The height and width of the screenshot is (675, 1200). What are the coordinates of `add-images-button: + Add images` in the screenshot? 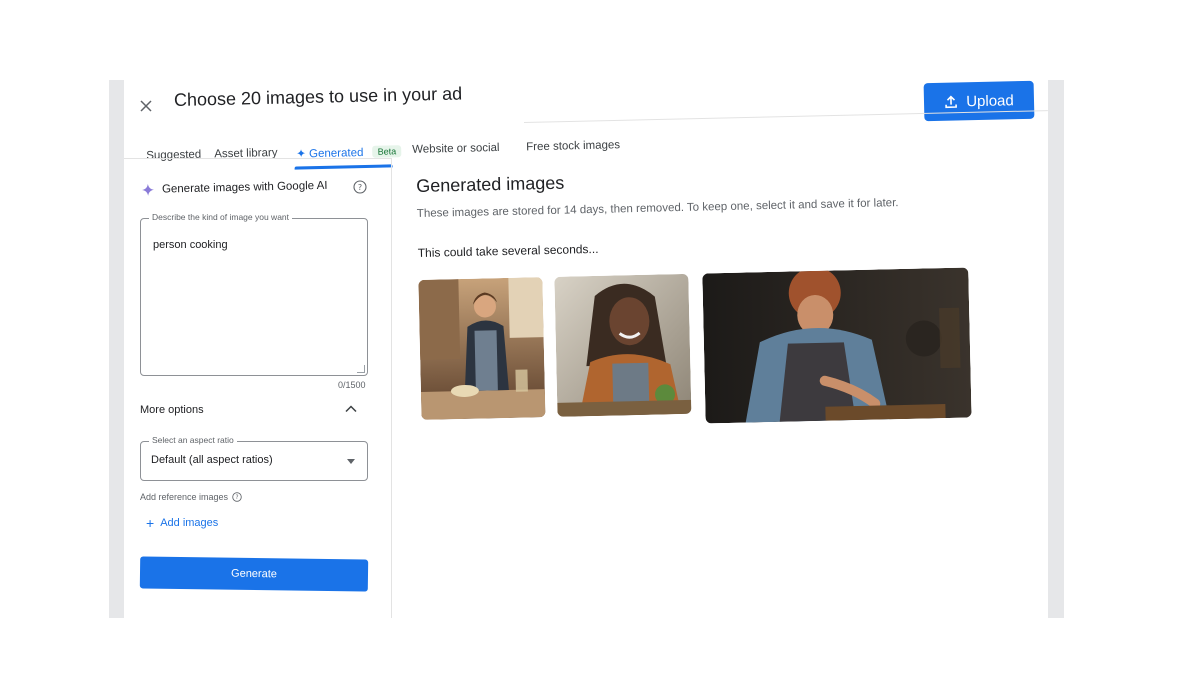 It's located at (182, 523).